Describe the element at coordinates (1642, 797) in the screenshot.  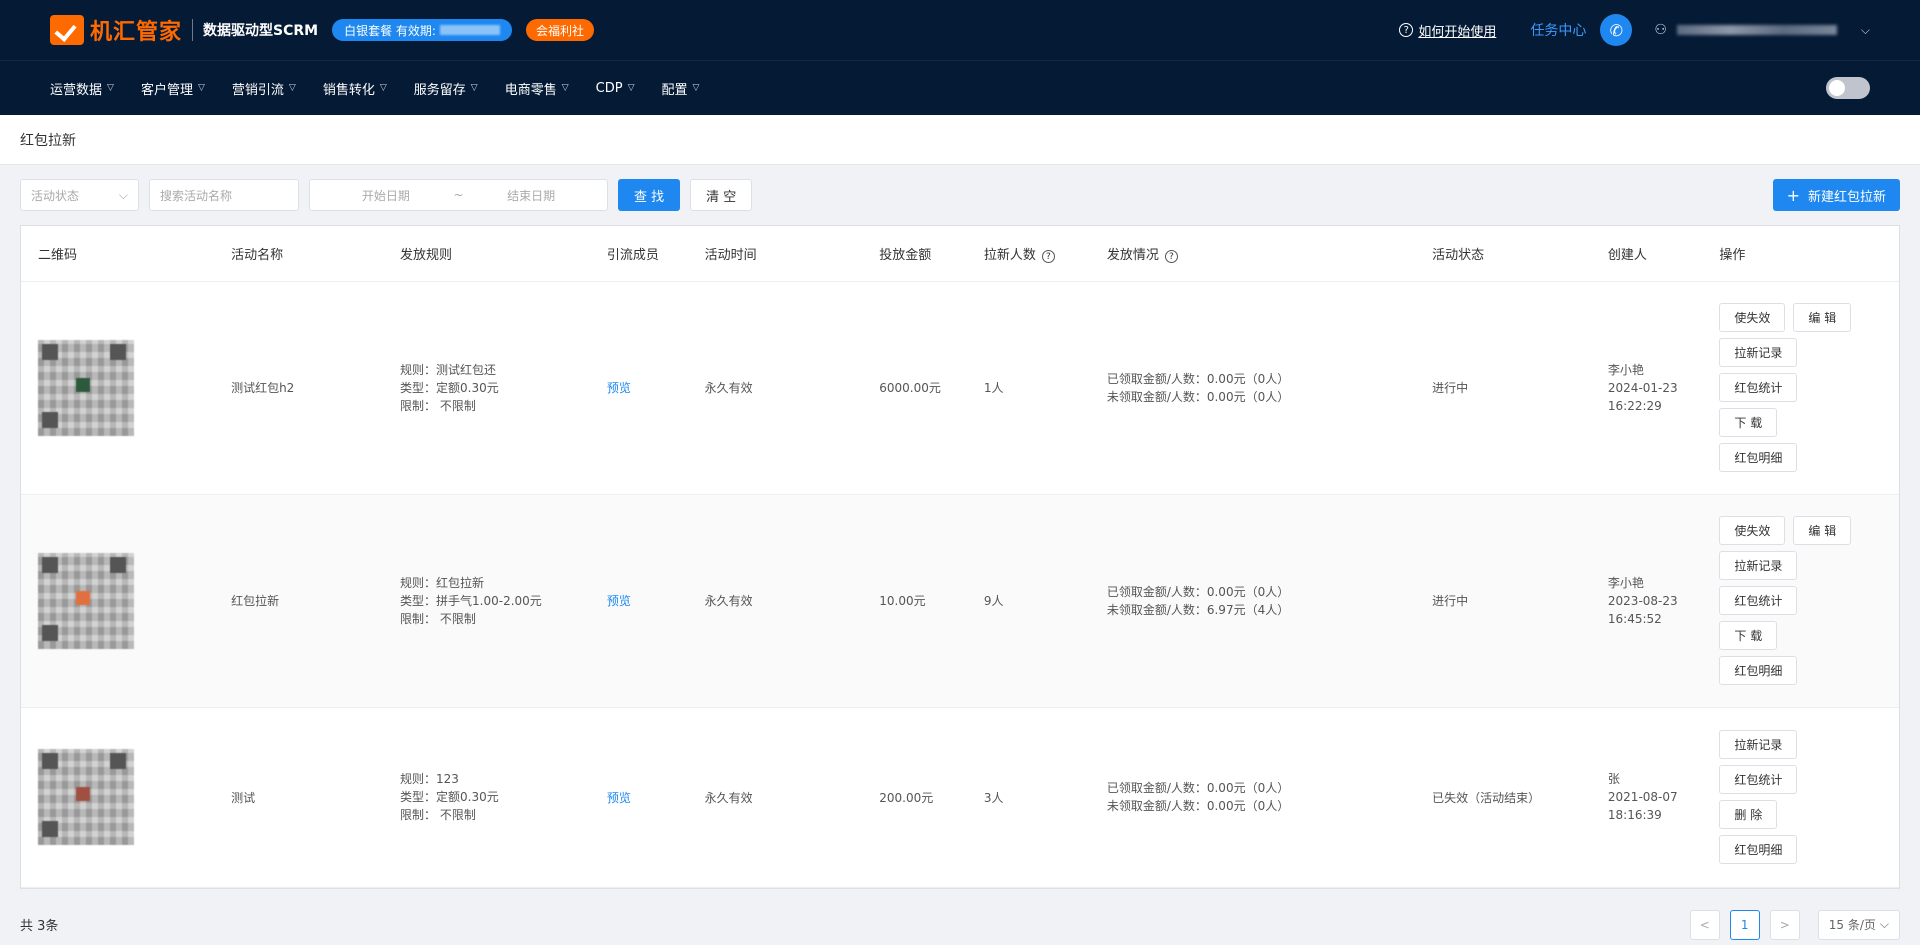
I see `created-date: 2021-08-07` at that location.